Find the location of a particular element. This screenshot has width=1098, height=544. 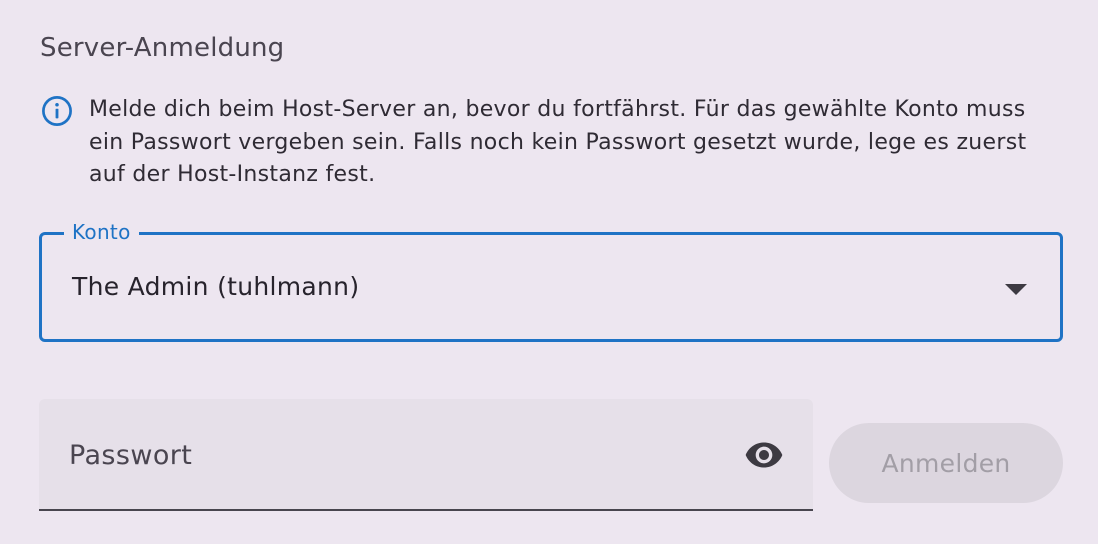

eye-icon is located at coordinates (764, 455).